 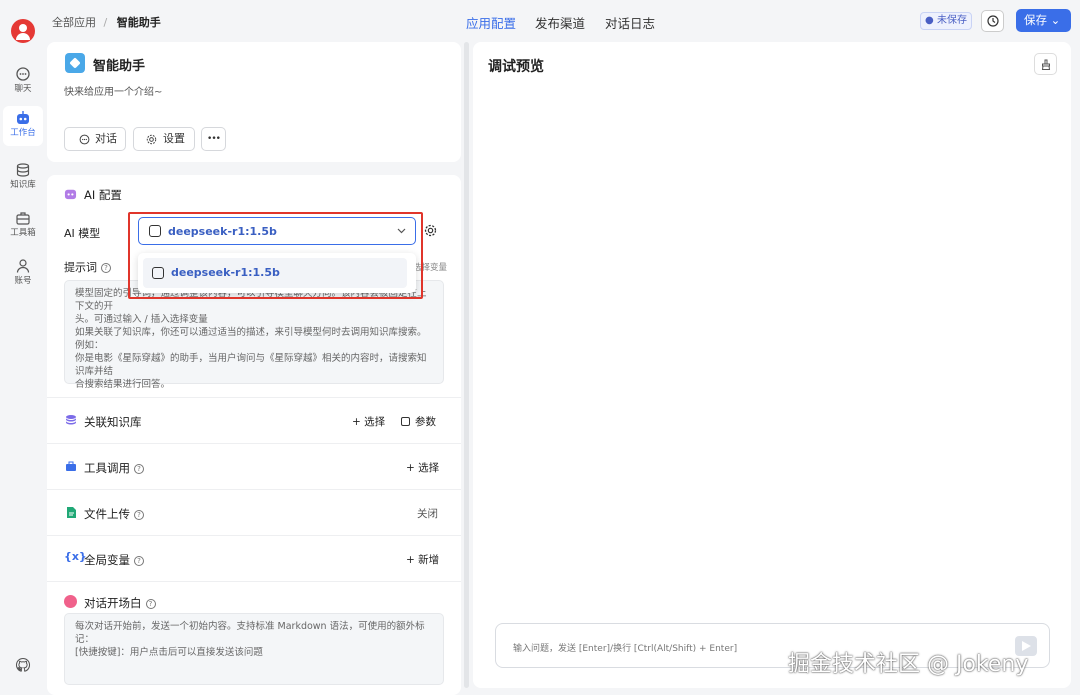 I want to click on model-settings-gear-icon, so click(x=430, y=230).